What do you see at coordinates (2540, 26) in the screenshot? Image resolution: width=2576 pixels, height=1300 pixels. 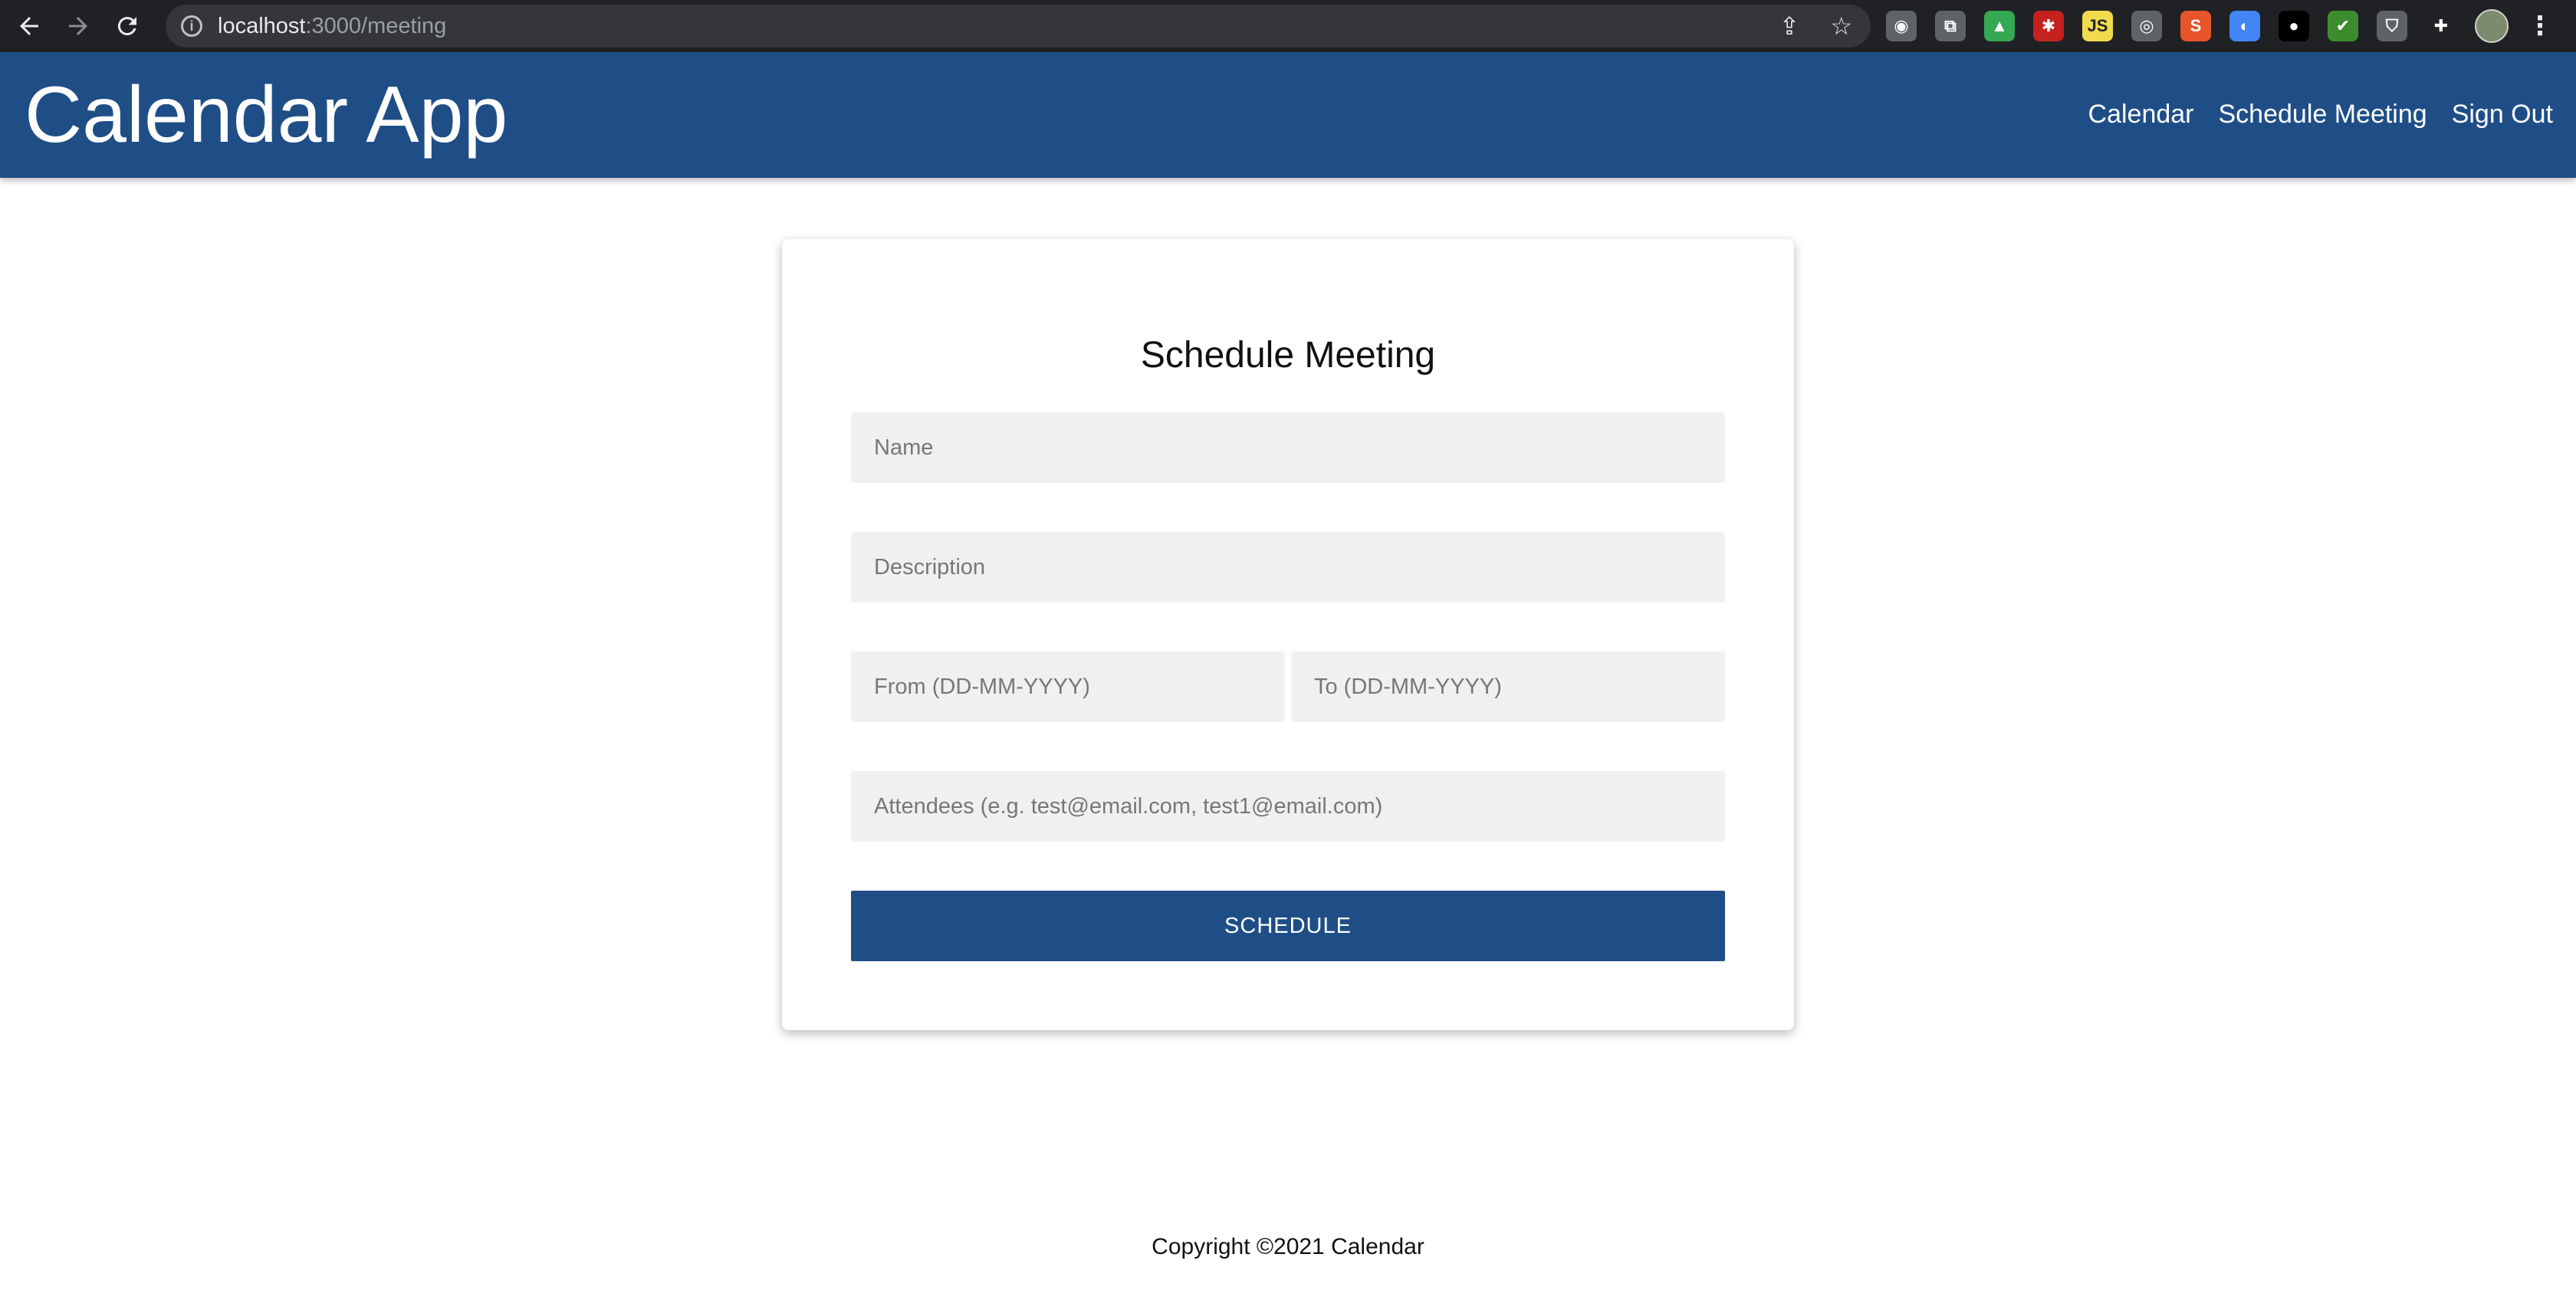 I see `more-menu-icon: ⋮` at bounding box center [2540, 26].